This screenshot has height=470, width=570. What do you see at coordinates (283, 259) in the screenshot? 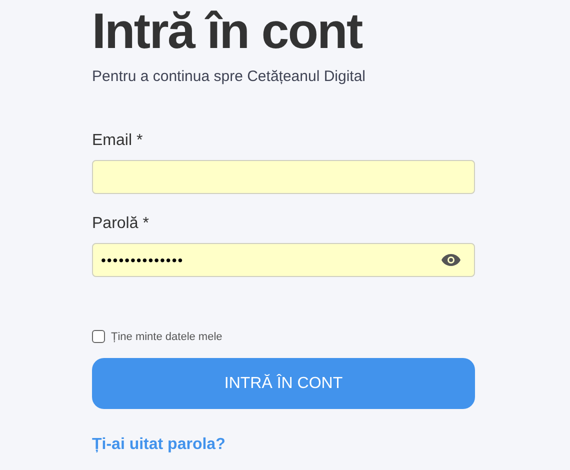
I see `password-field: ••••••••••••••` at bounding box center [283, 259].